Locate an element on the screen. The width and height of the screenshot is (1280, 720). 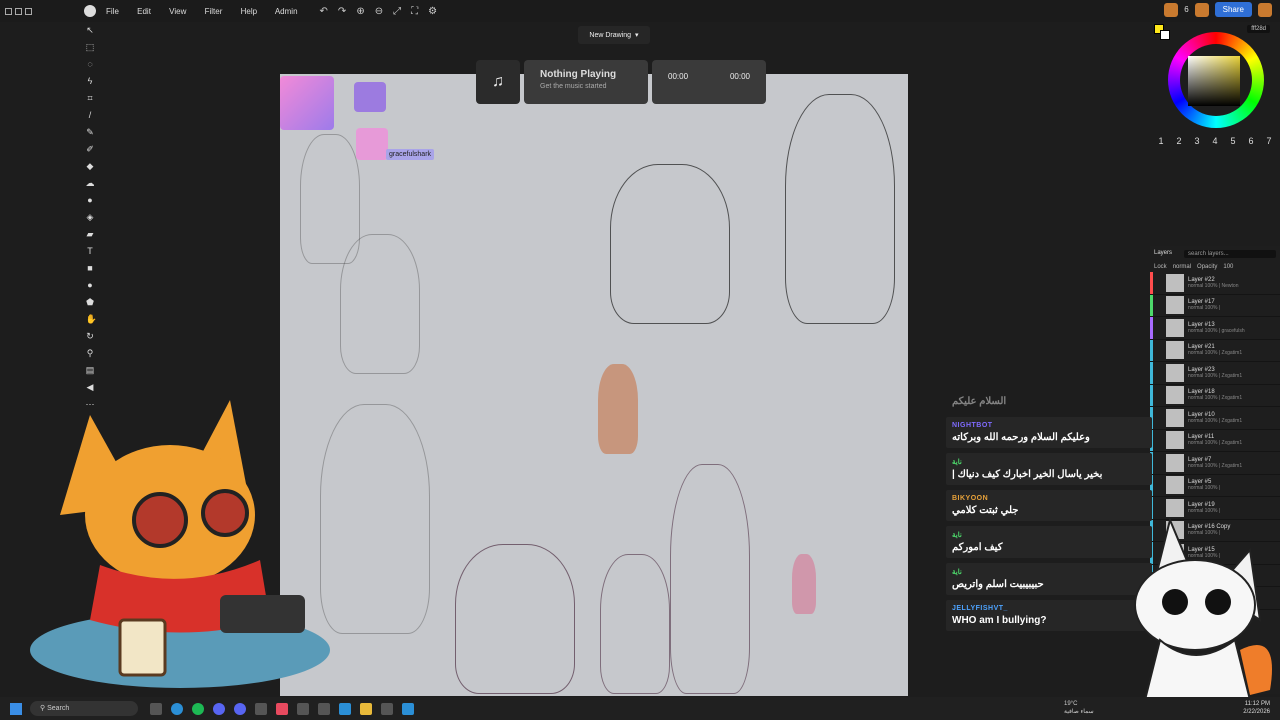
layer-row: Layer #5 normal 100% | is located at coordinates (1215, 485).